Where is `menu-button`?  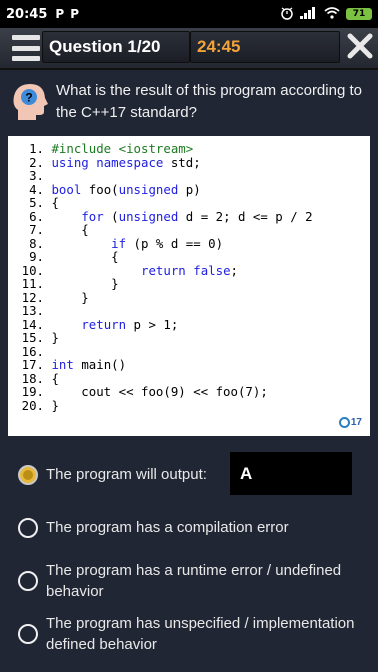 menu-button is located at coordinates (26, 48).